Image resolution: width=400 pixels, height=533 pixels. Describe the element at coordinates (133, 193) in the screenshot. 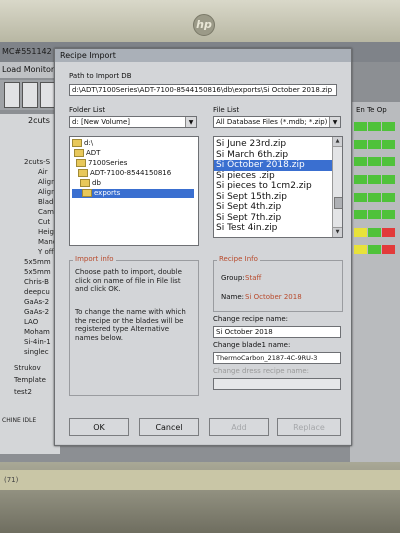

I see `folder-item-selected: exports` at that location.